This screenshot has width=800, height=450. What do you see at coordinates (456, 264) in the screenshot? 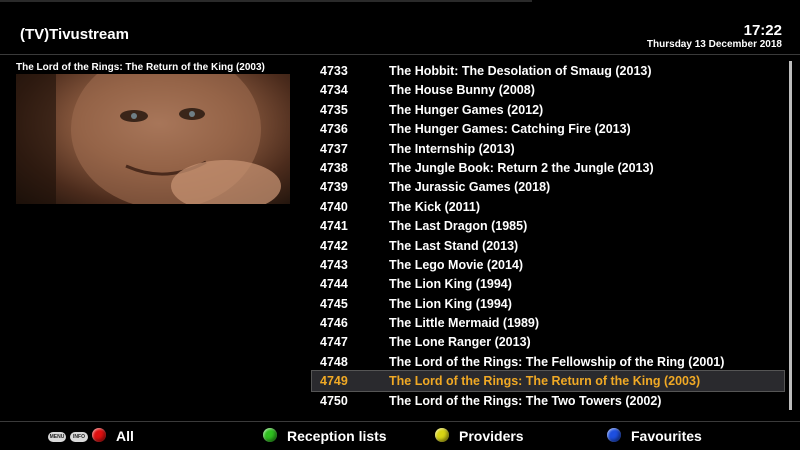
I see `channel-name: The Lego Movie (2014)` at bounding box center [456, 264].